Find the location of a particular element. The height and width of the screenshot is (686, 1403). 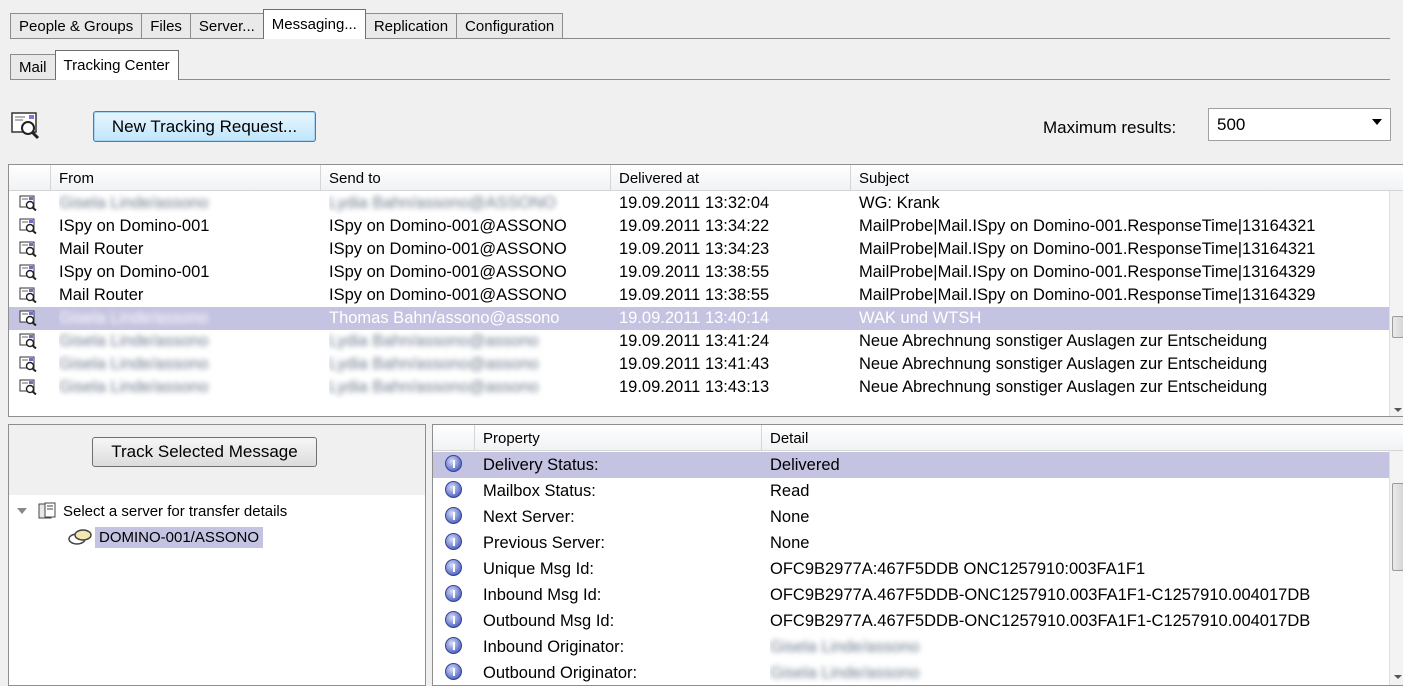

horizontal-splitter is located at coordinates (705, 420).